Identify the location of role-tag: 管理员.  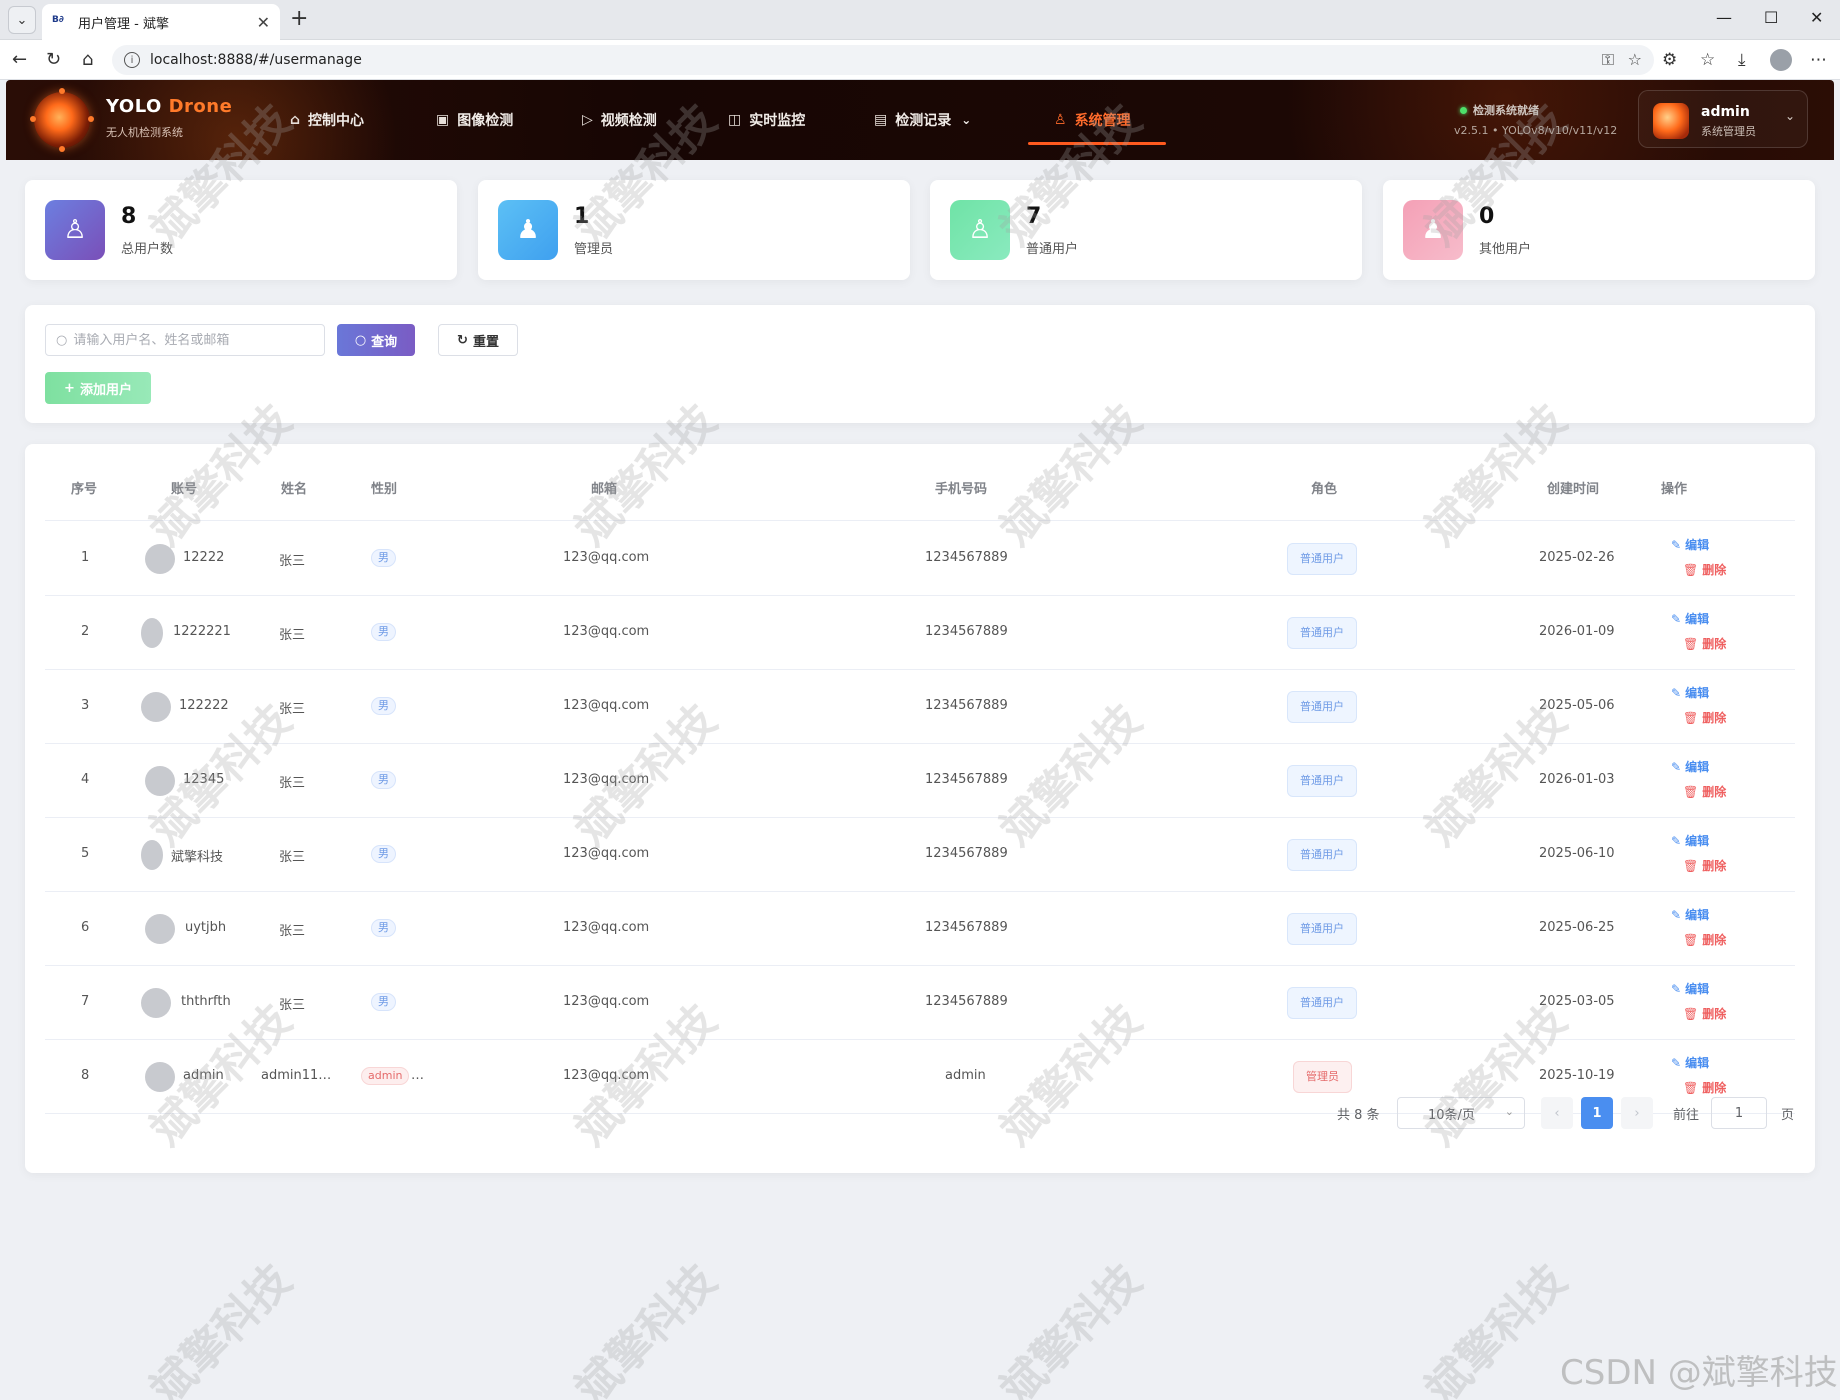
(1322, 1077).